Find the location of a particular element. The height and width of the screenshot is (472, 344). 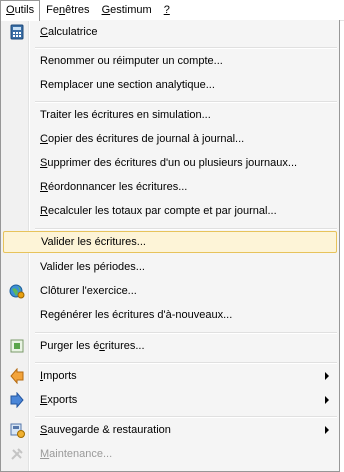

menu-item-mnemonic: M is located at coordinates (45, 454).